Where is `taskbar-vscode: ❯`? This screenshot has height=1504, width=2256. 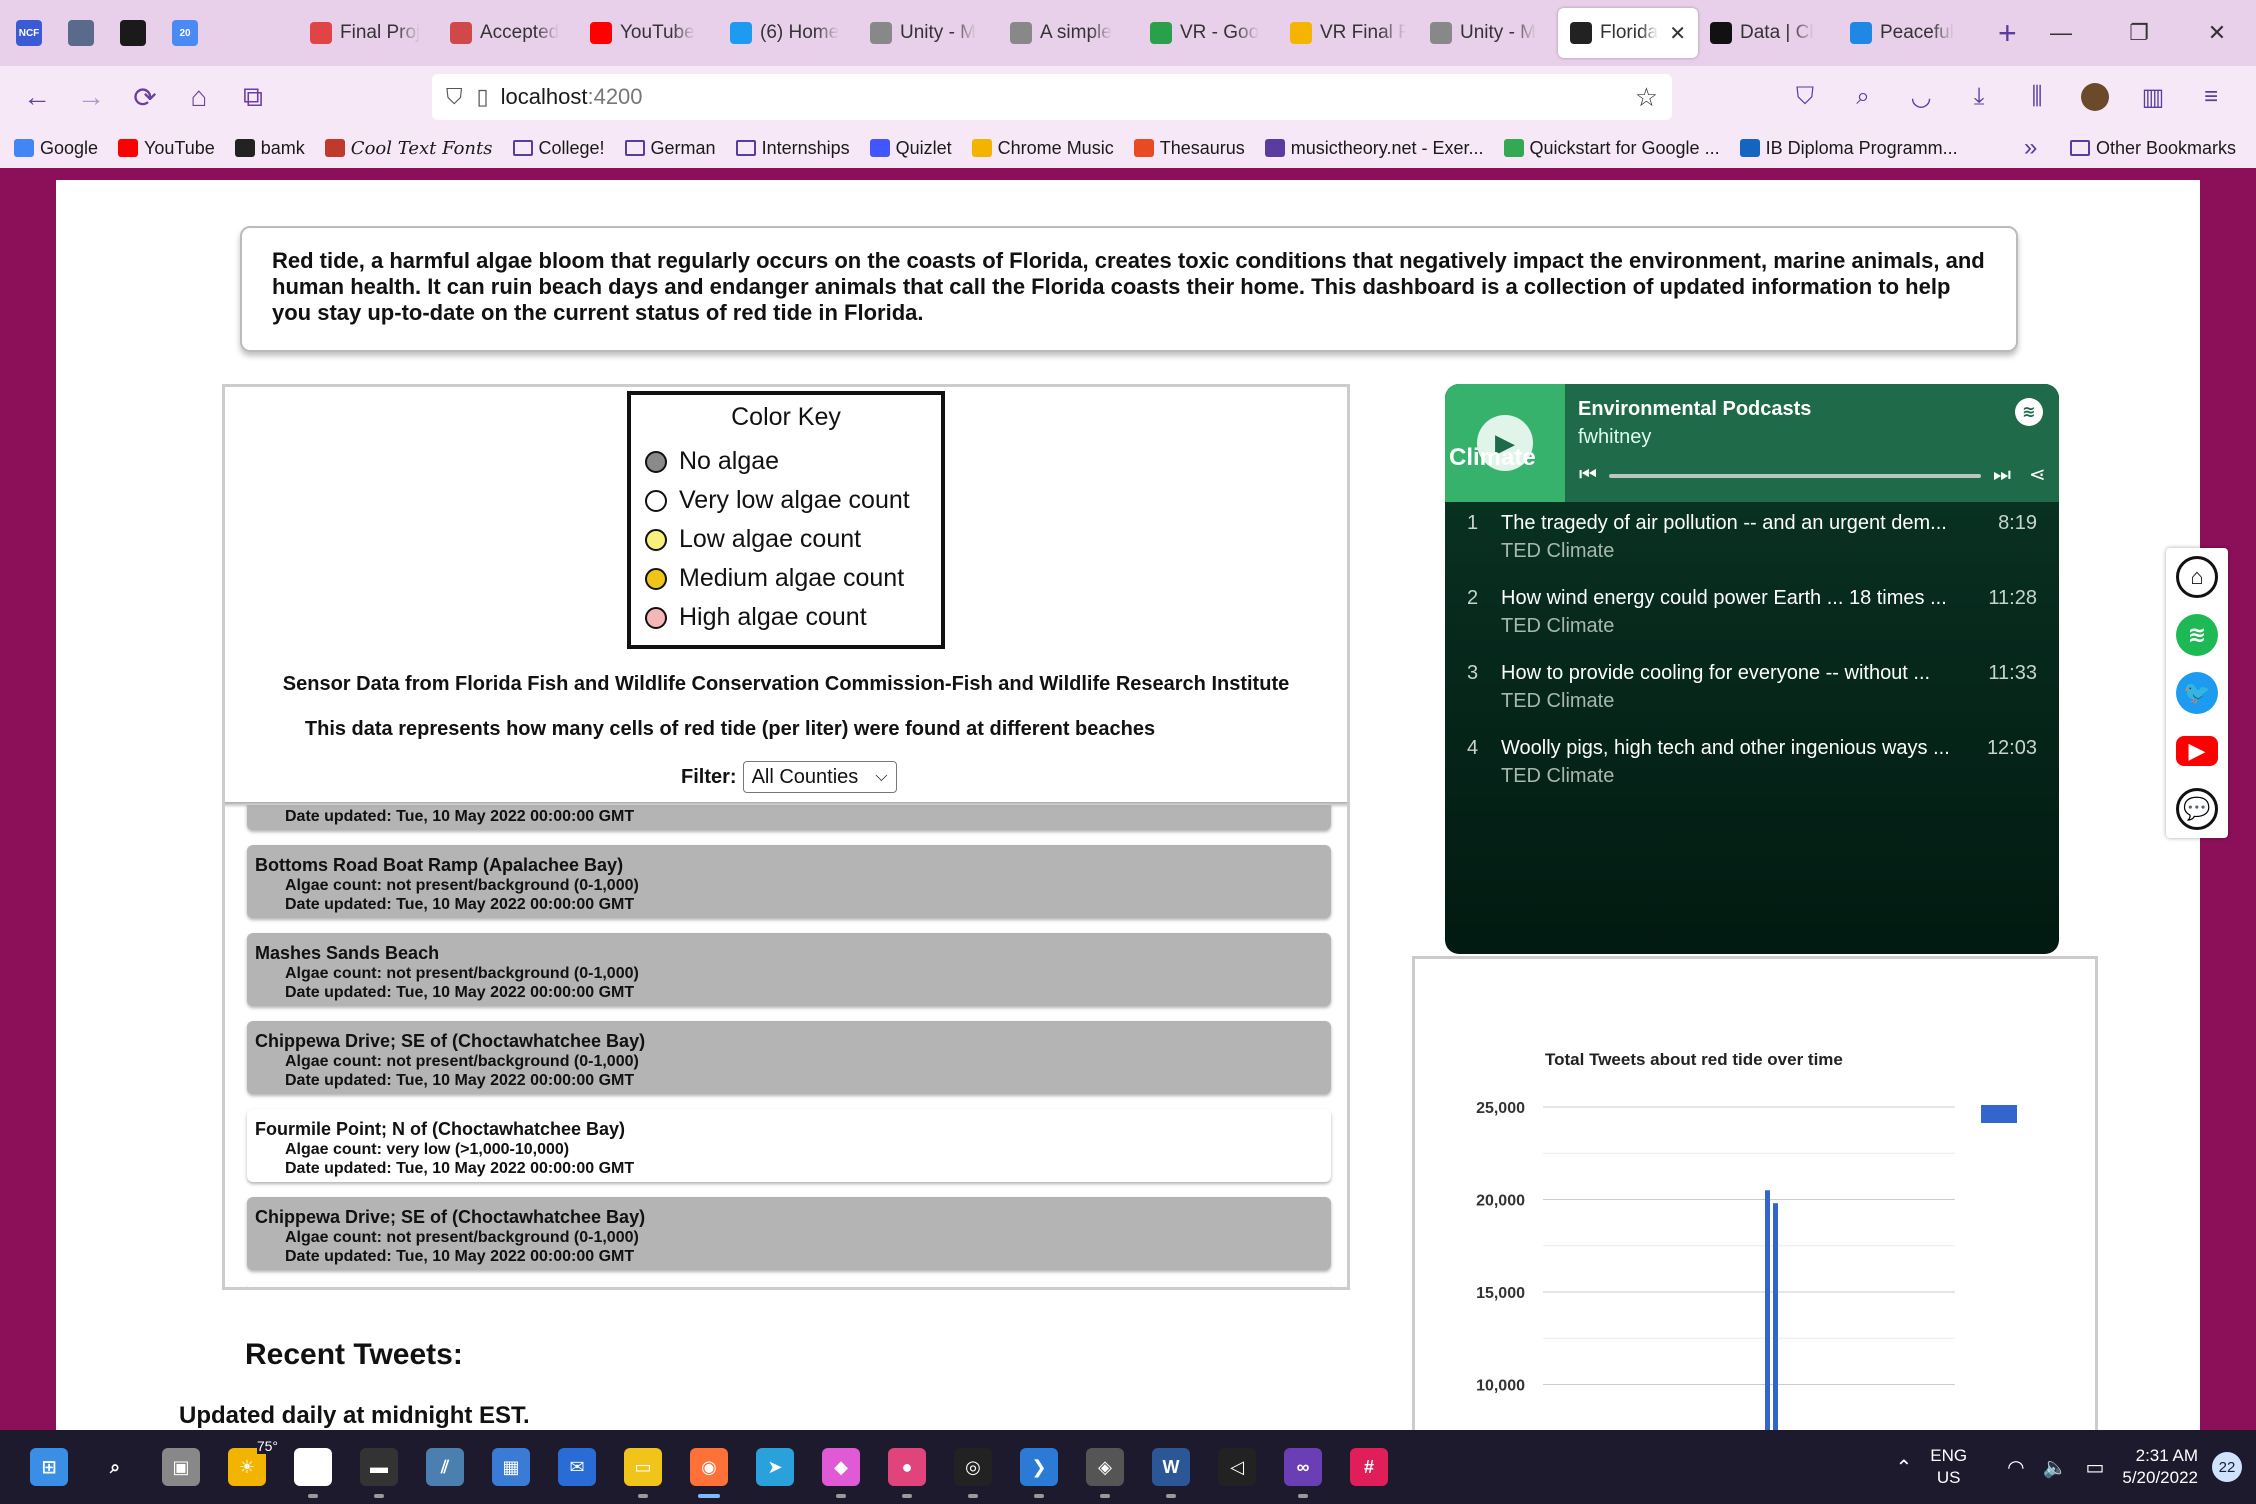
taskbar-vscode: ❯ is located at coordinates (1039, 1467).